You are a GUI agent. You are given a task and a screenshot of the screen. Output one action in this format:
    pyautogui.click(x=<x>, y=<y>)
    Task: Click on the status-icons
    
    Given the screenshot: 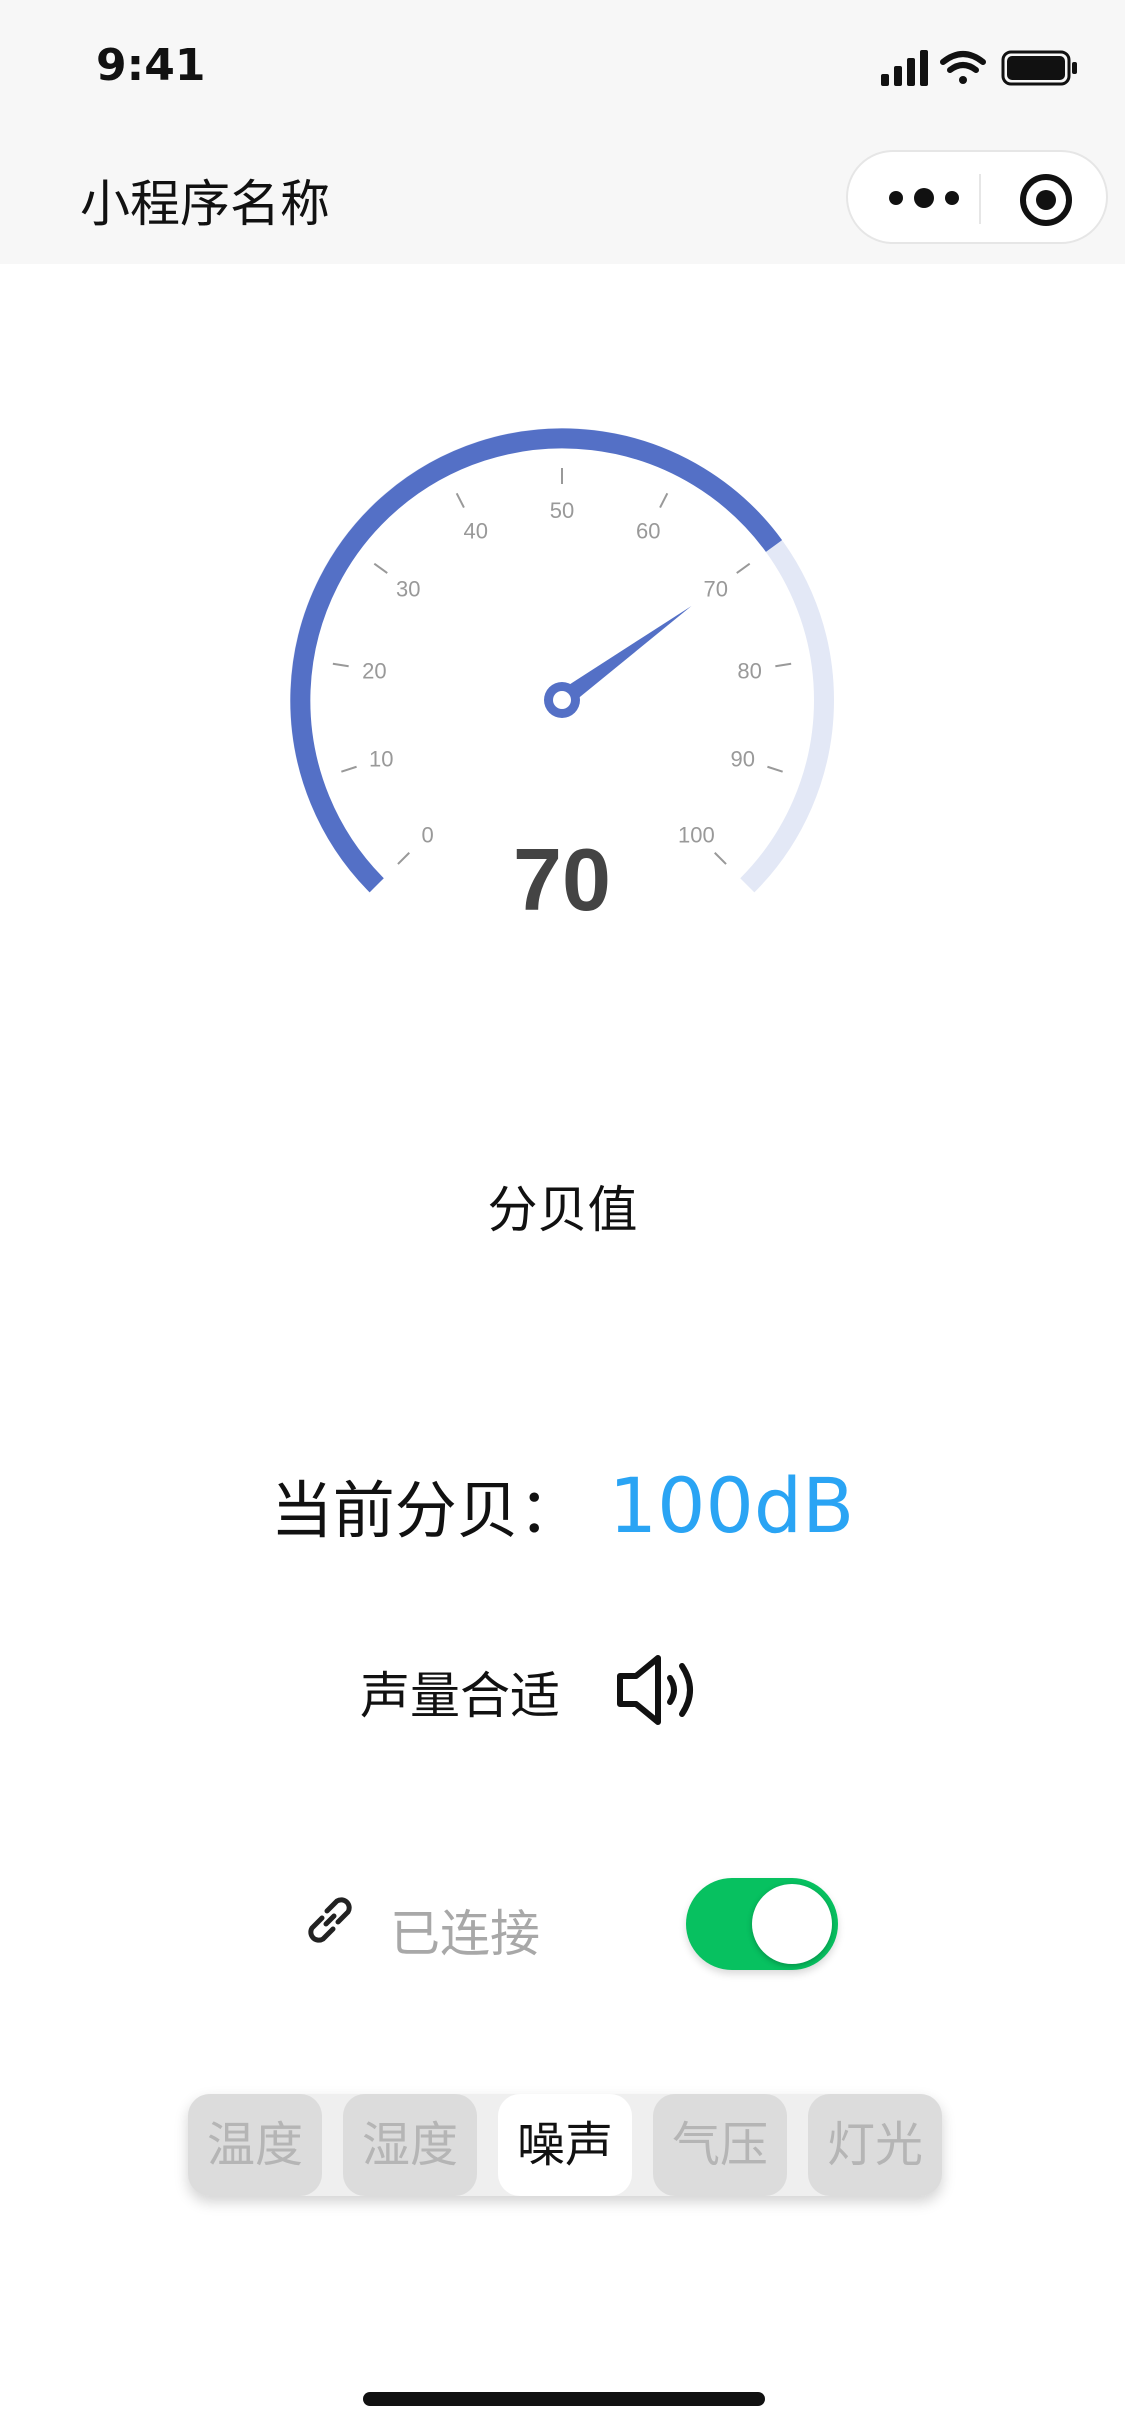 What is the action you would take?
    pyautogui.click(x=981, y=67)
    